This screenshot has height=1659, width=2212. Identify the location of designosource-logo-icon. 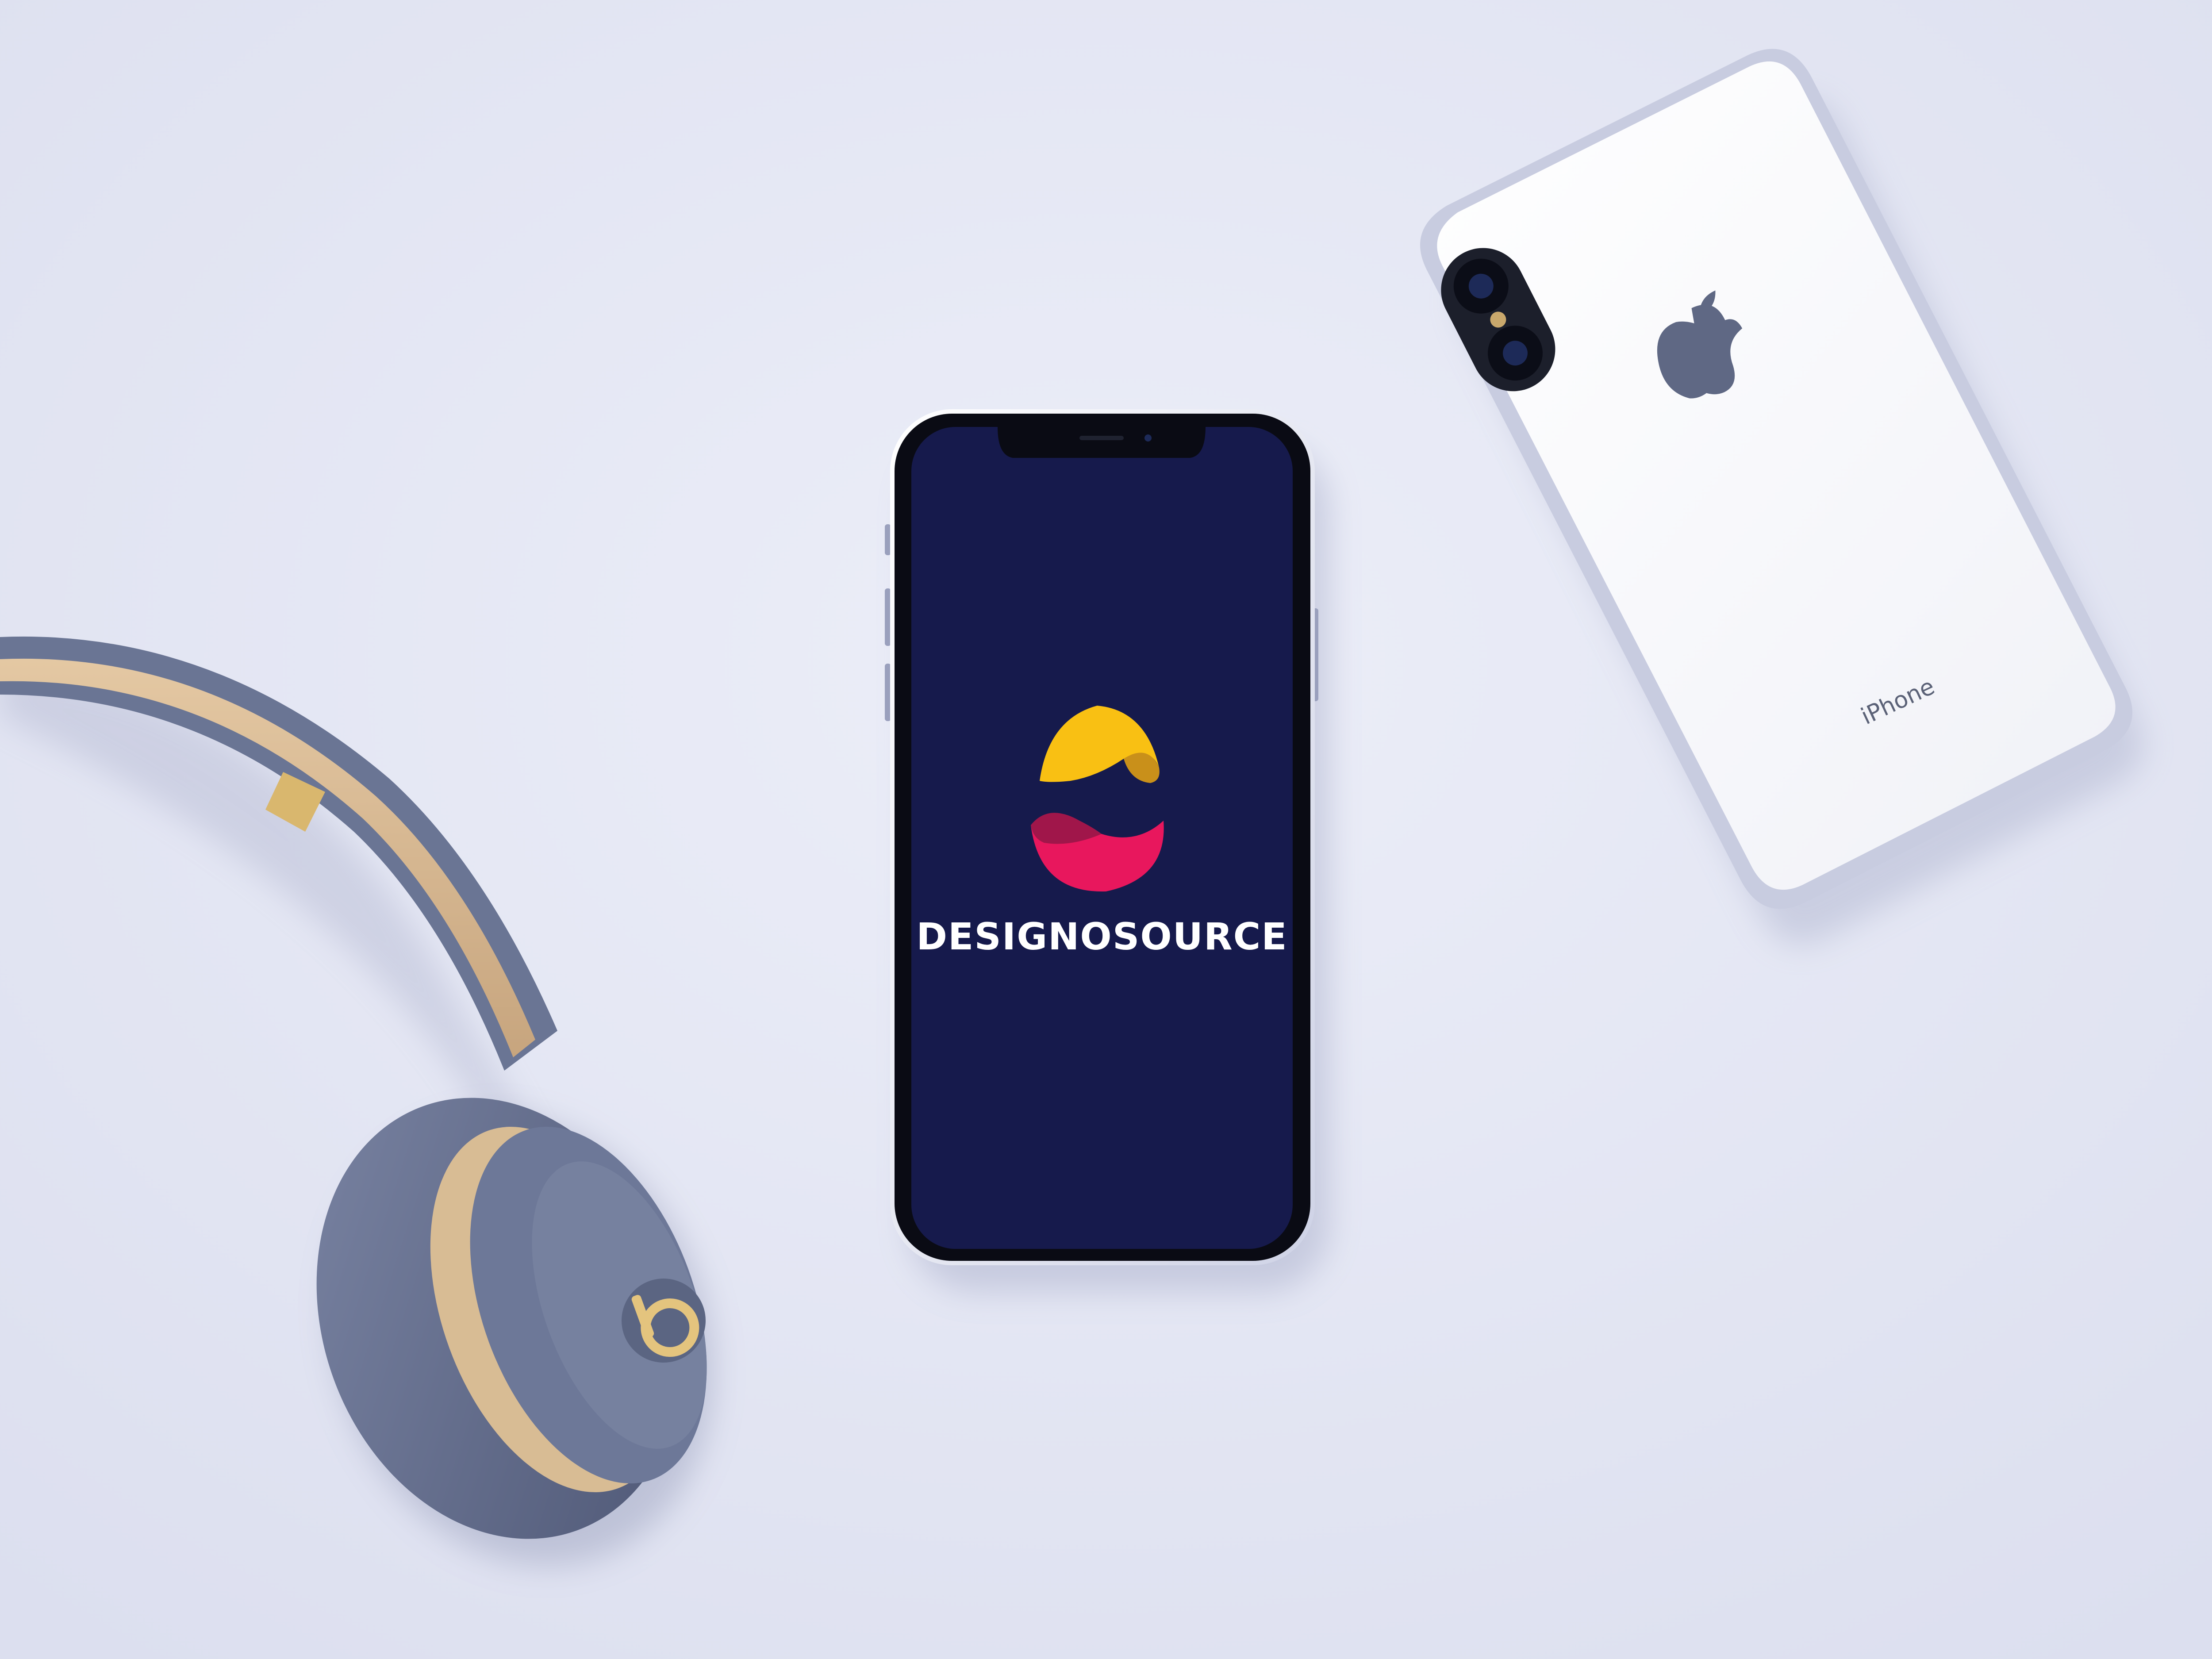
(1098, 799).